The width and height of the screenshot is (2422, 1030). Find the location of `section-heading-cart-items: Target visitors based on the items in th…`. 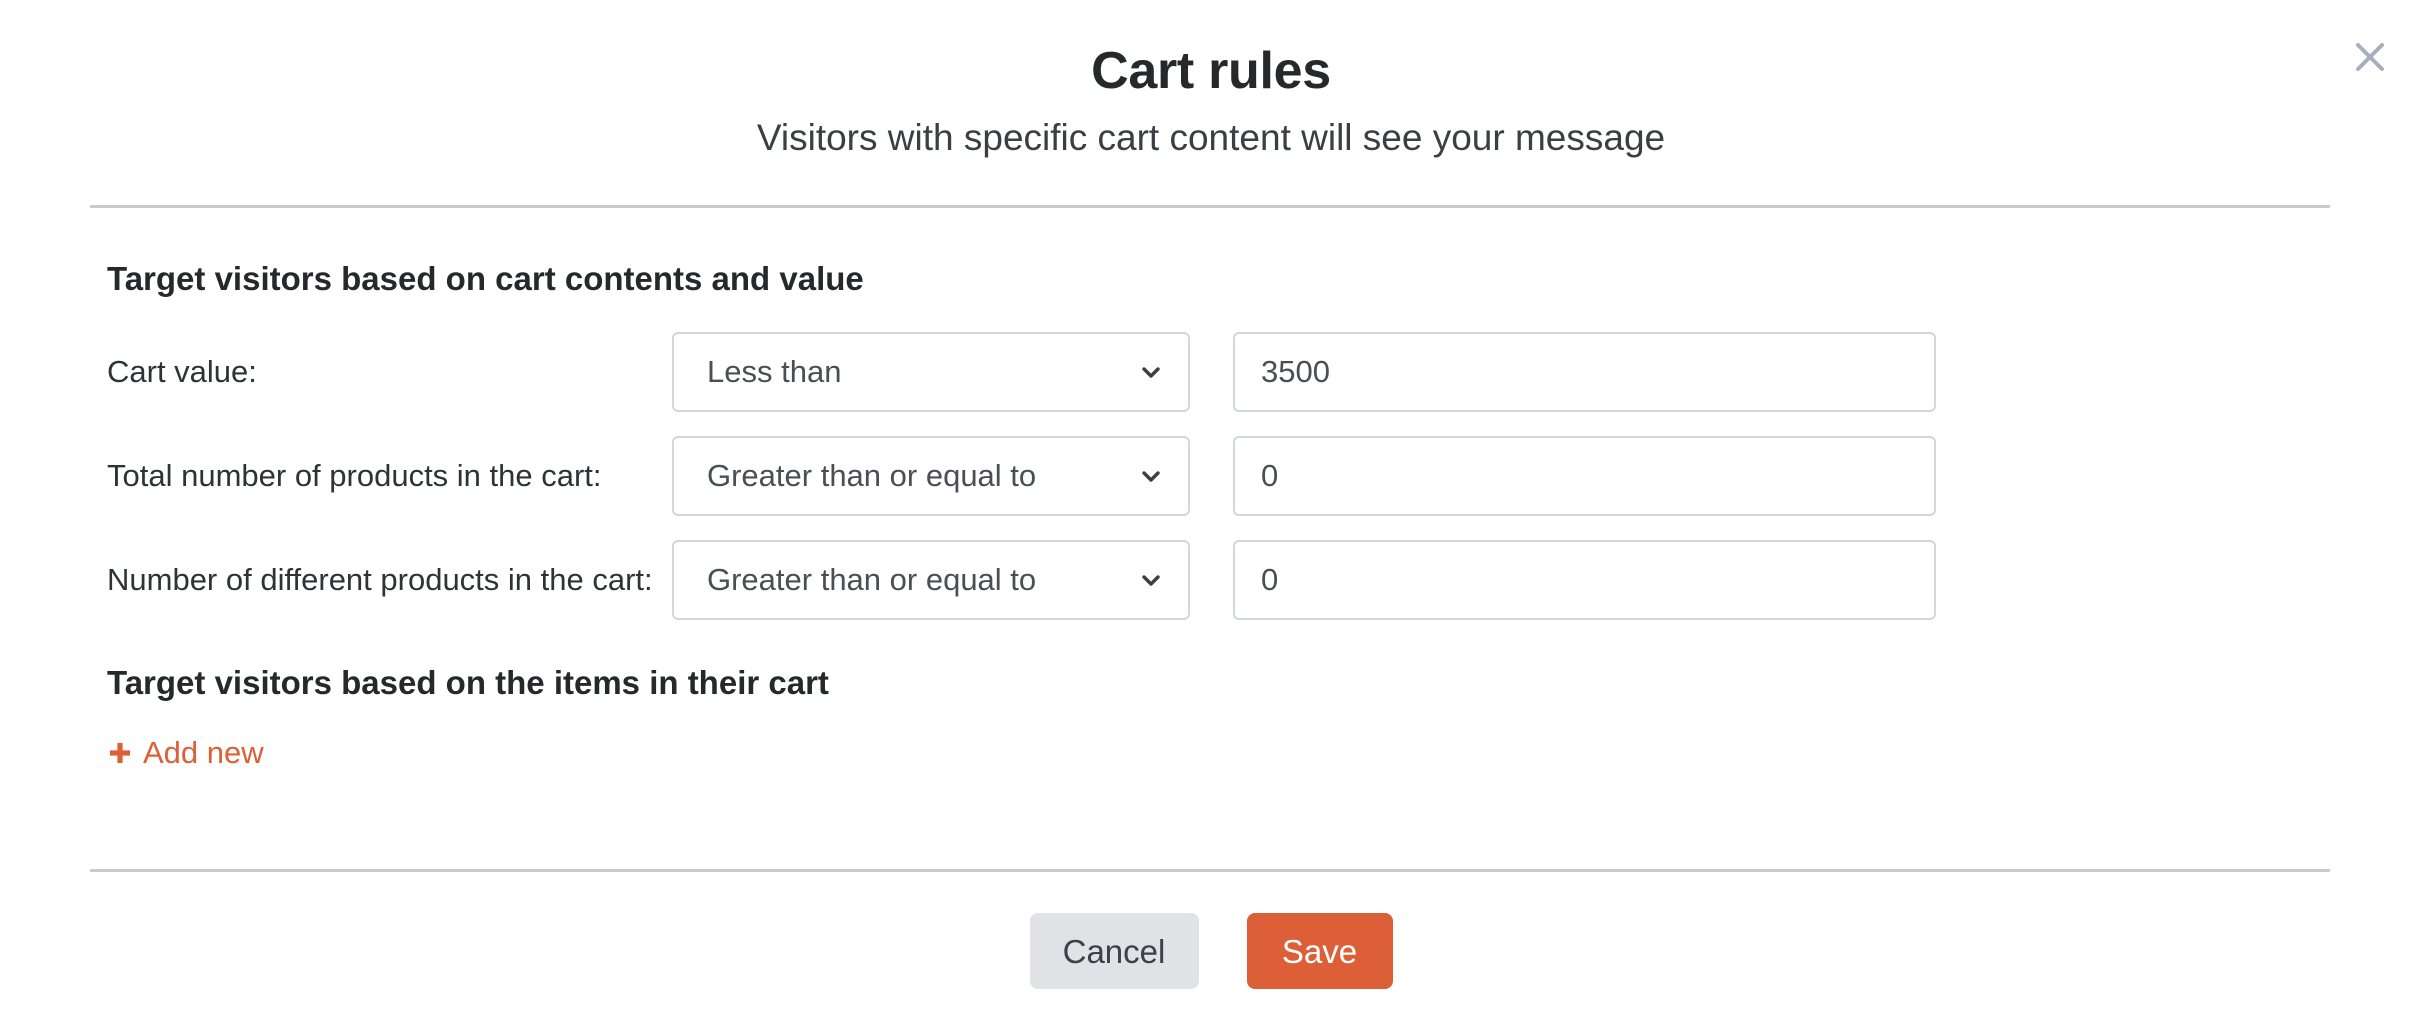

section-heading-cart-items: Target visitors based on the items in th… is located at coordinates (468, 682).